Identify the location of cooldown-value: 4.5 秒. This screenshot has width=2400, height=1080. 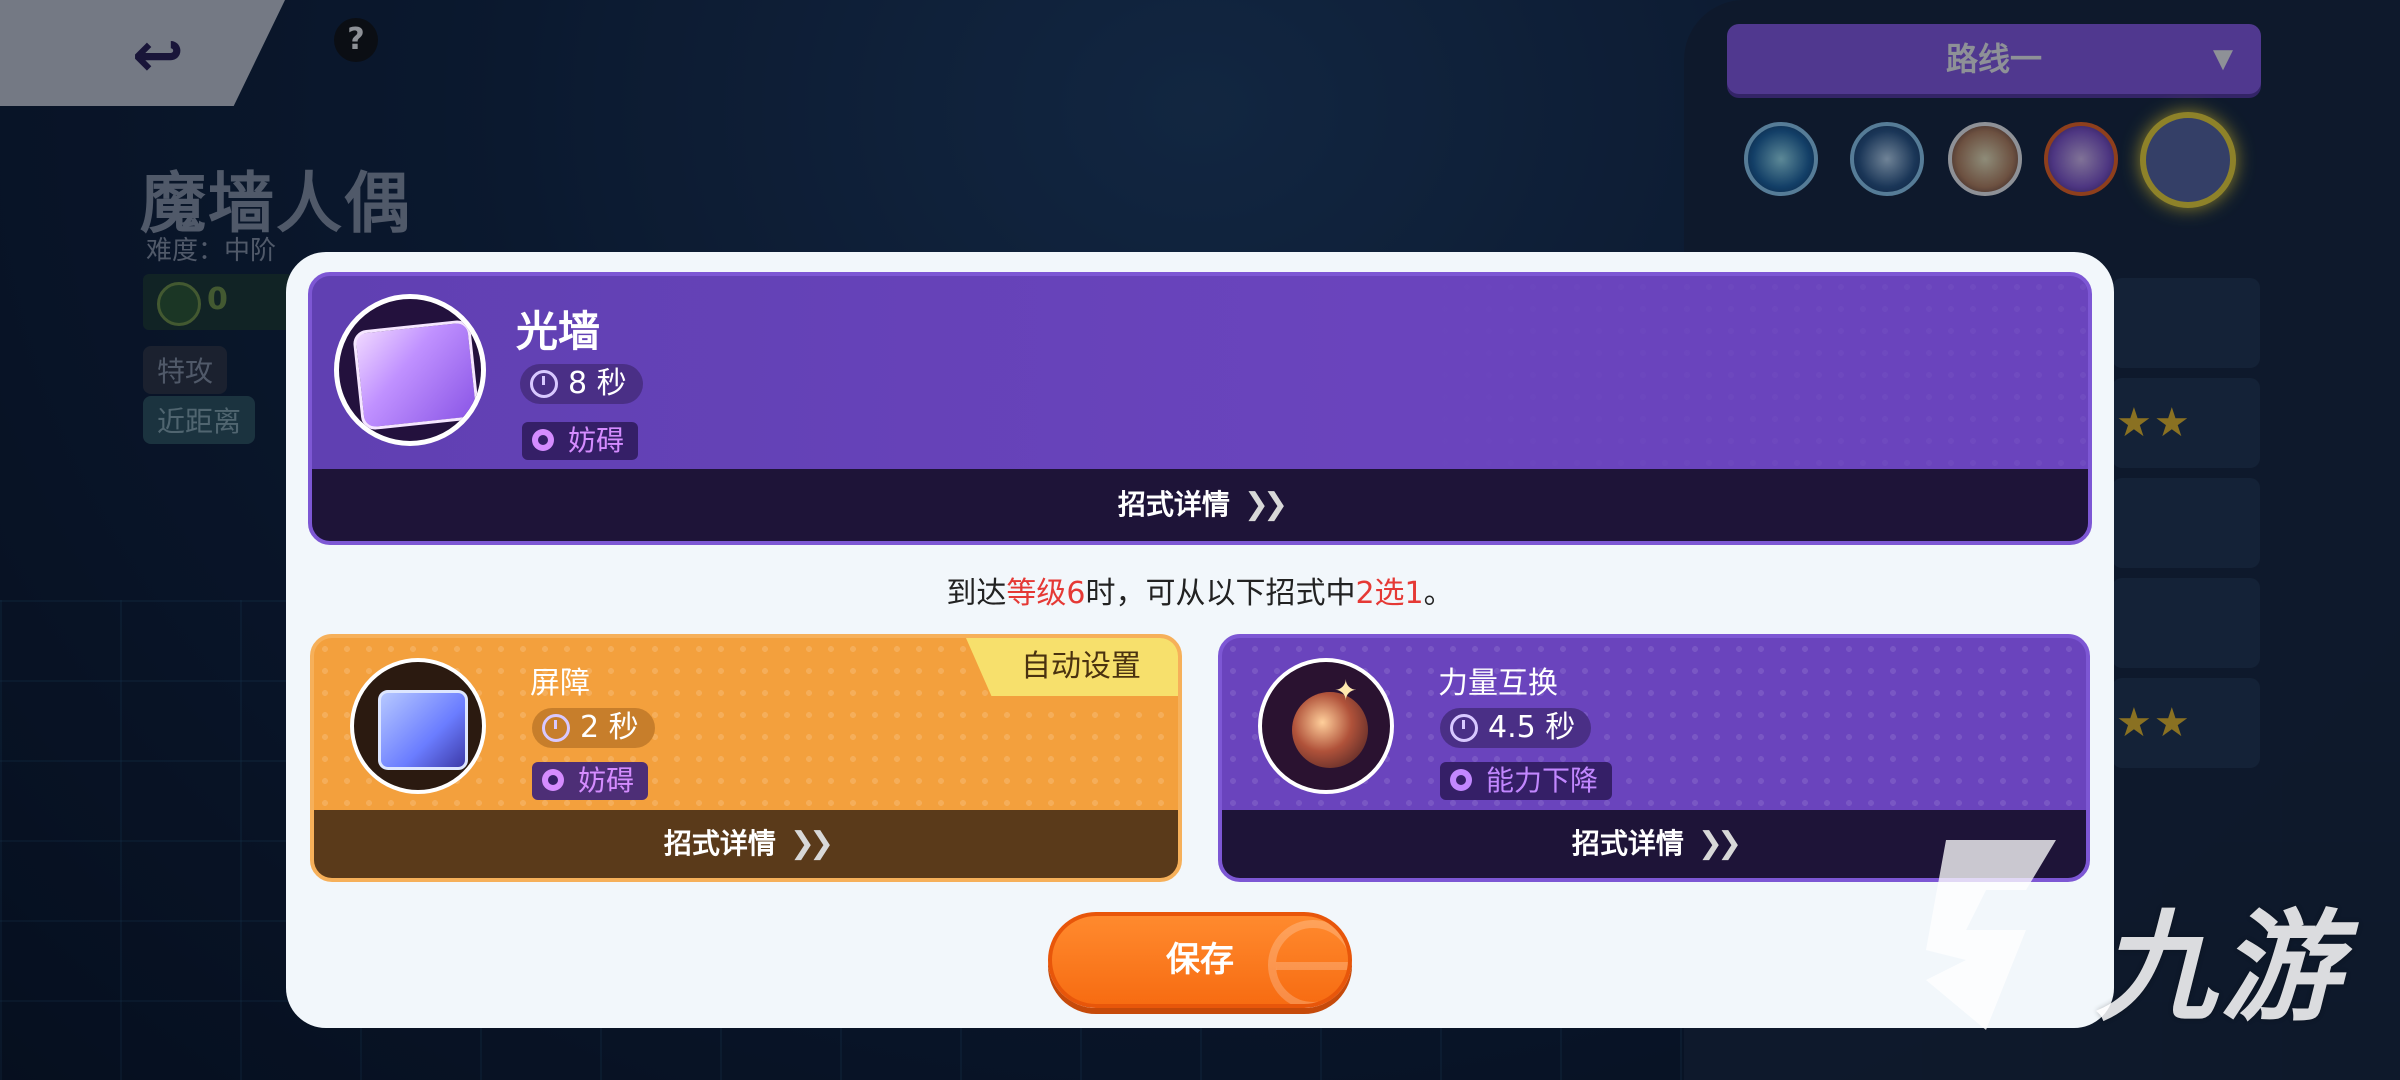
(1532, 727).